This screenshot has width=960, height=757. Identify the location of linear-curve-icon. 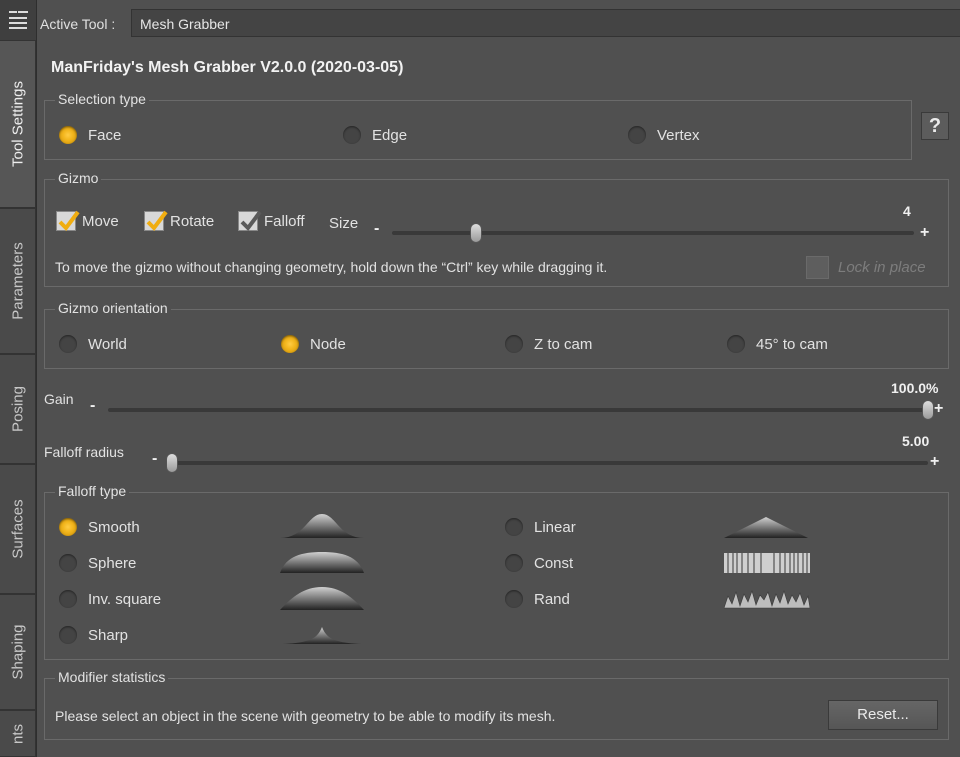
(766, 527).